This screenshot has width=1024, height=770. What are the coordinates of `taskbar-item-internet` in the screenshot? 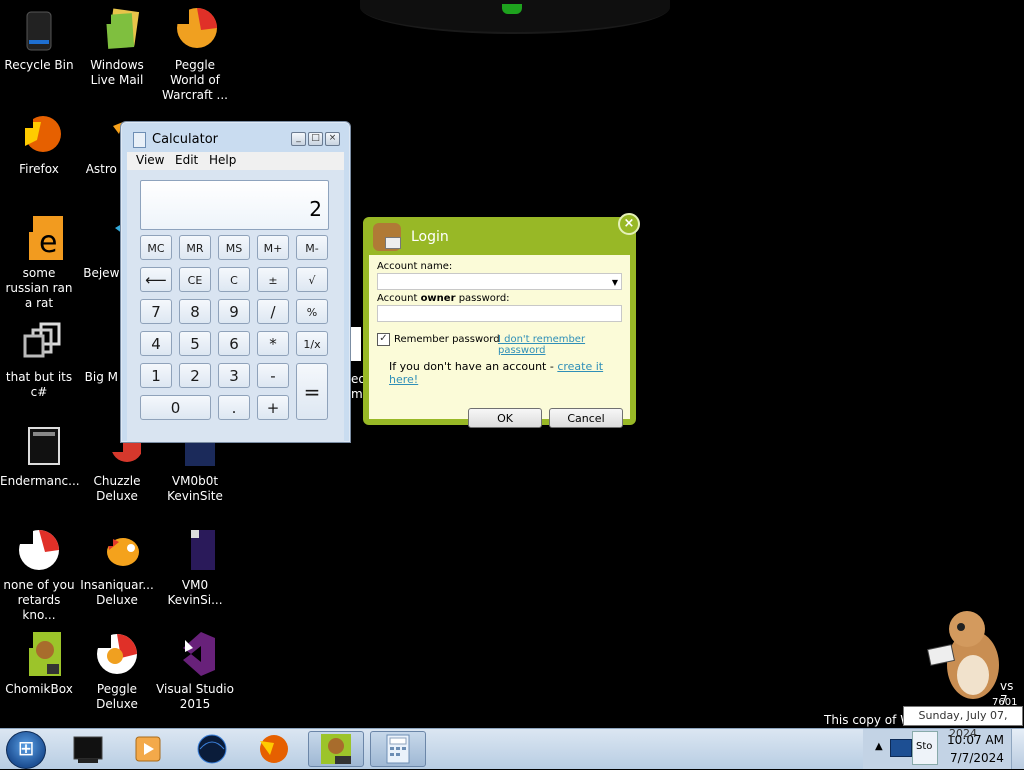 It's located at (212, 749).